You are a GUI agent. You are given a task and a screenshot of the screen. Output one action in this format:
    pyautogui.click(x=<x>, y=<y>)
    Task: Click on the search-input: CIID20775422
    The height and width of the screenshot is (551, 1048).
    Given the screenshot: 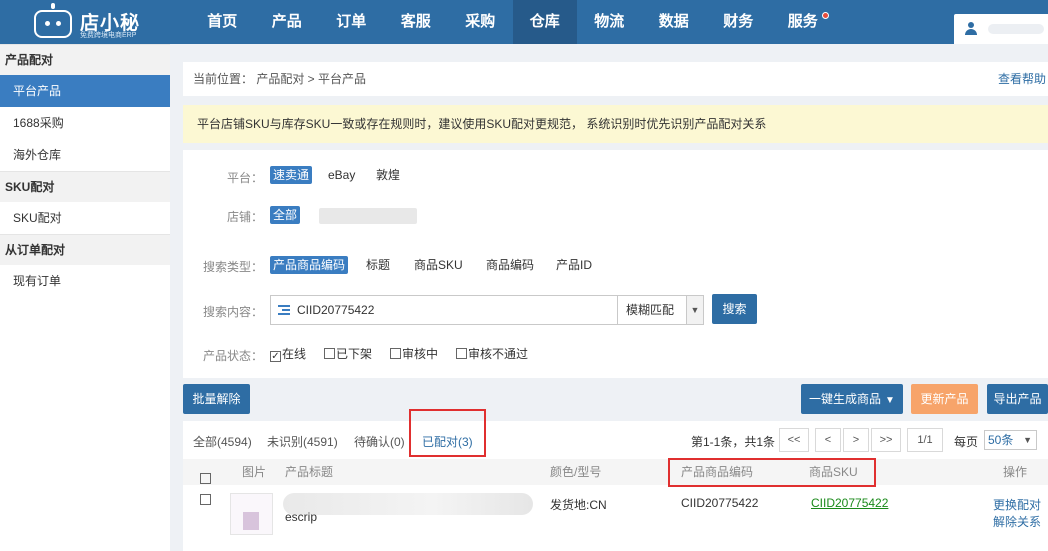 What is the action you would take?
    pyautogui.click(x=444, y=310)
    